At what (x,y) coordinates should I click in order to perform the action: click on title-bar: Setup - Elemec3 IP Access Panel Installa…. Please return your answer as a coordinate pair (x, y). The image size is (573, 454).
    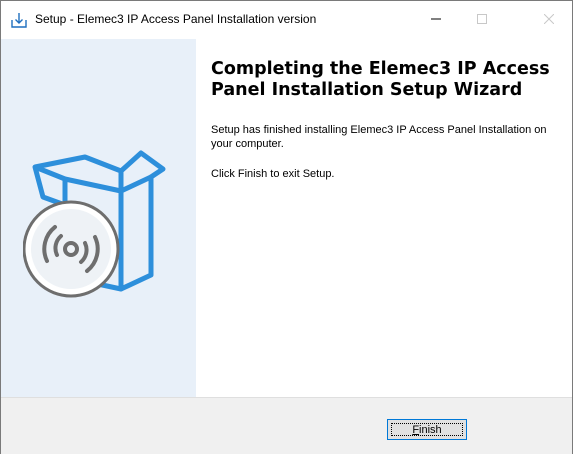
    Looking at the image, I should click on (286, 20).